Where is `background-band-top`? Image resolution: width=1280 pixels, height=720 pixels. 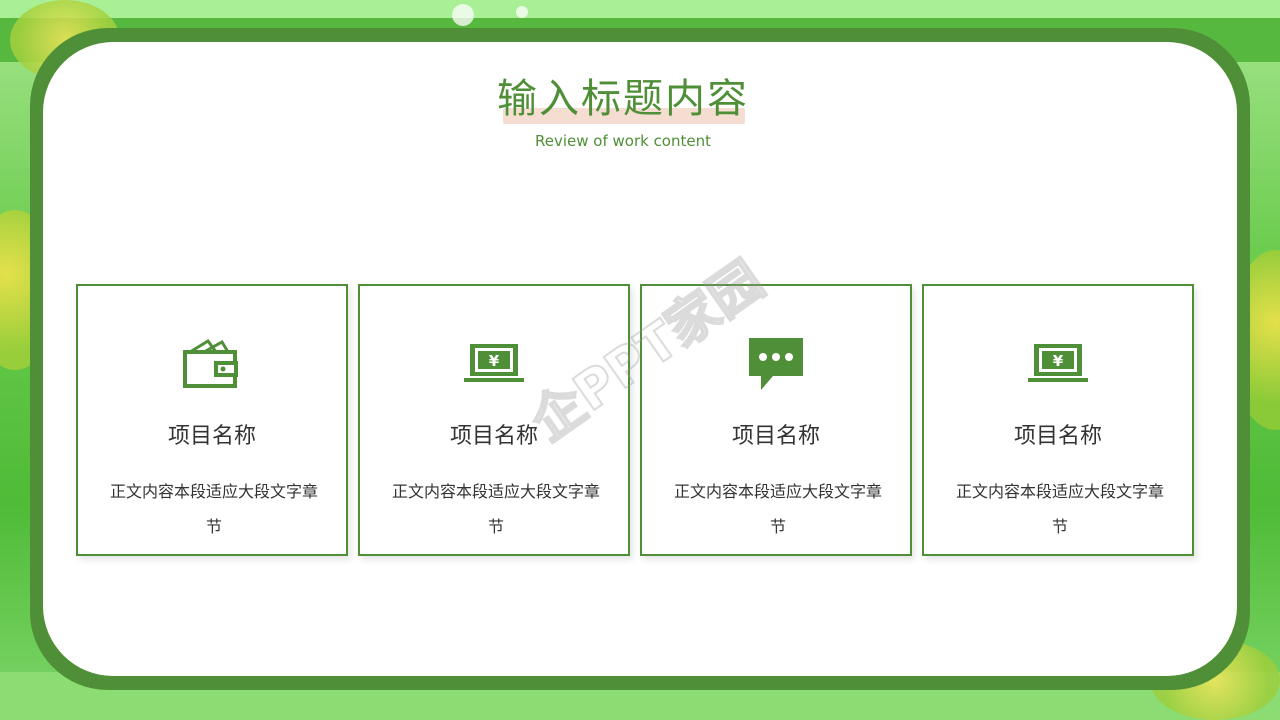
background-band-top is located at coordinates (640, 9).